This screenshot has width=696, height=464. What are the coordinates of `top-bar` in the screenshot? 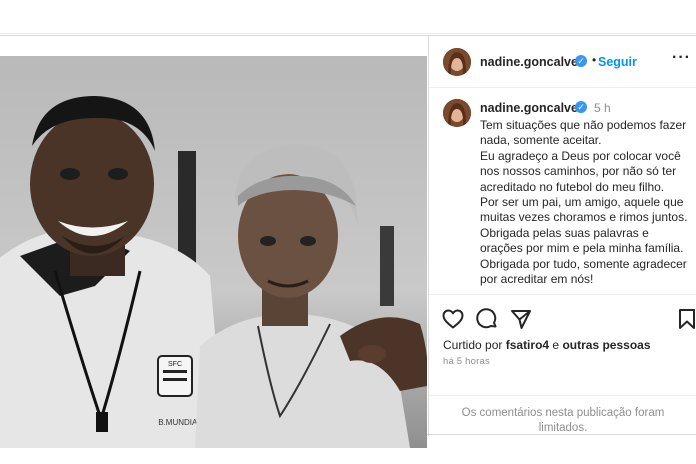 It's located at (348, 17).